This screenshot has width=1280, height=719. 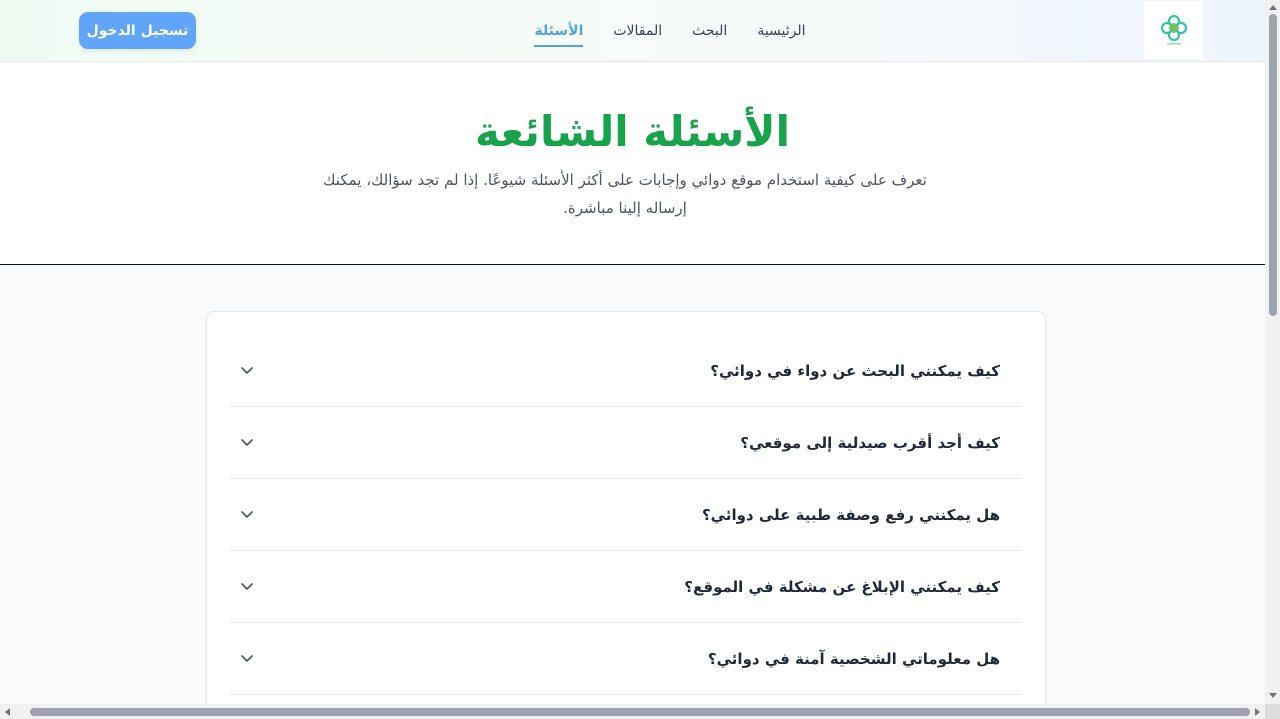 I want to click on scroll-left-arrow-icon, so click(x=7, y=712).